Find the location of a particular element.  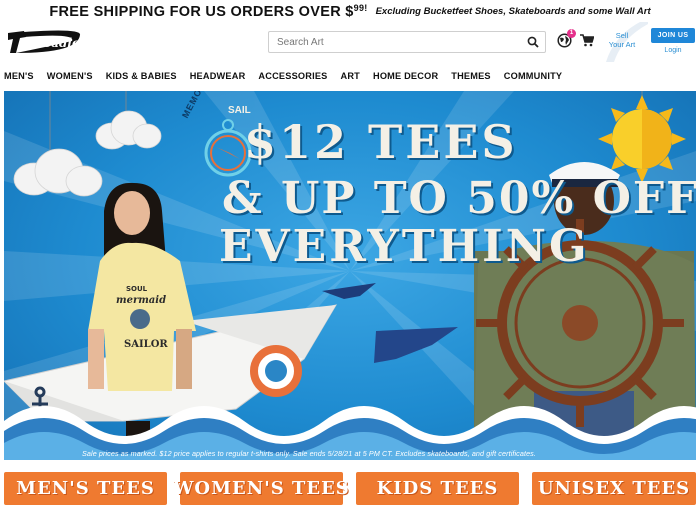

nav-item-kids-babies: KIDS & BABIES is located at coordinates (141, 76).